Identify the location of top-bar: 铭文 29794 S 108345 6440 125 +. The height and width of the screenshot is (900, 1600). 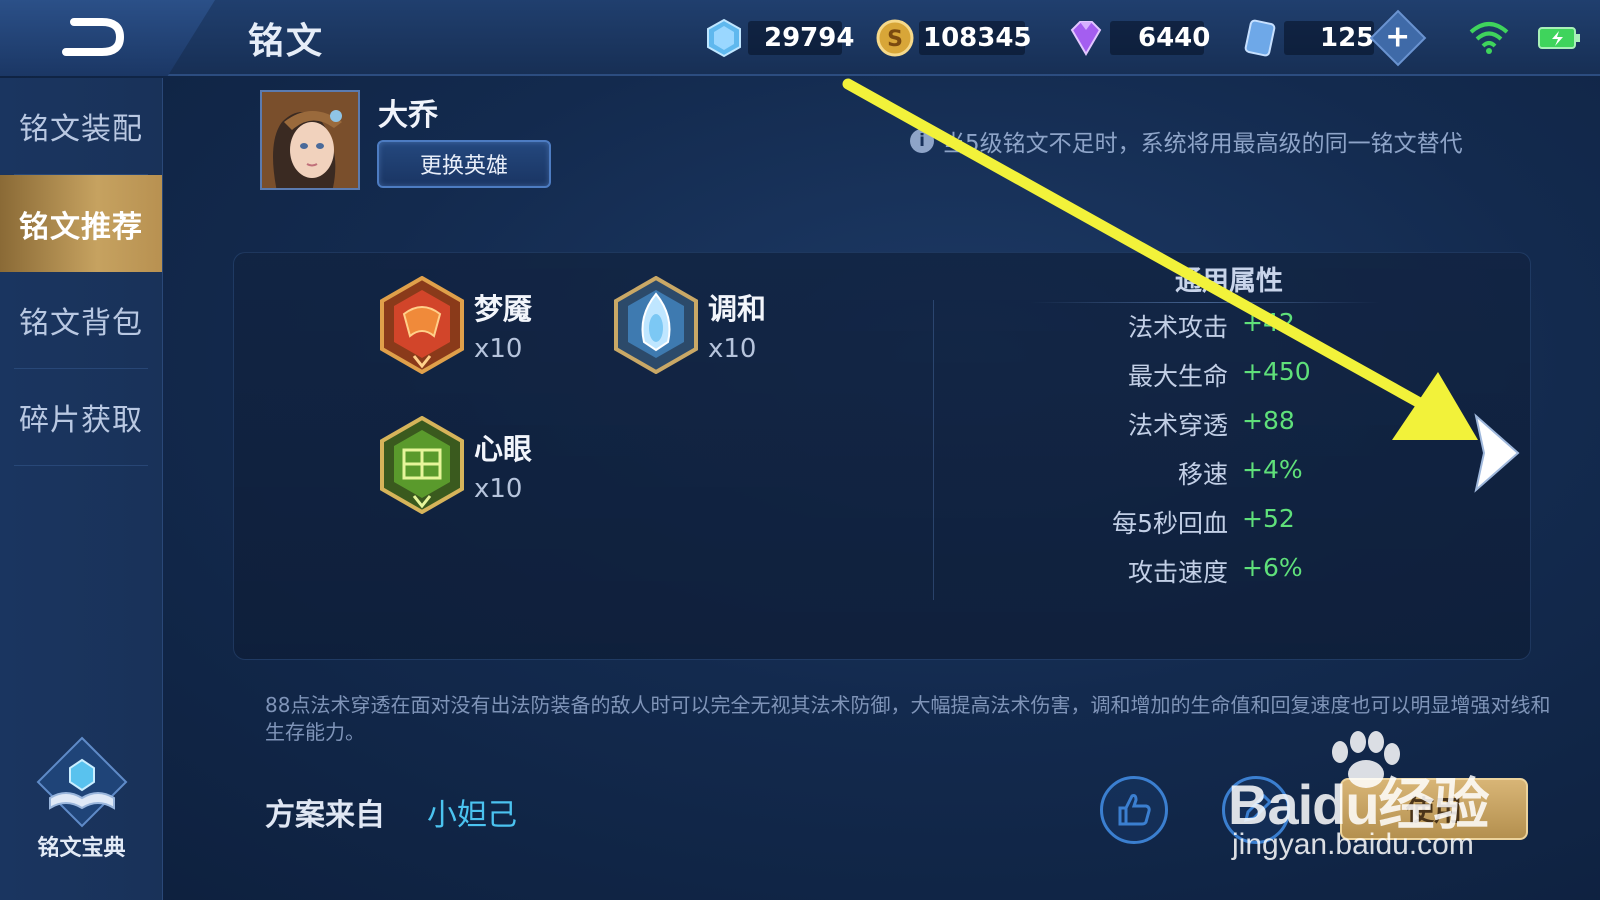
(800, 38).